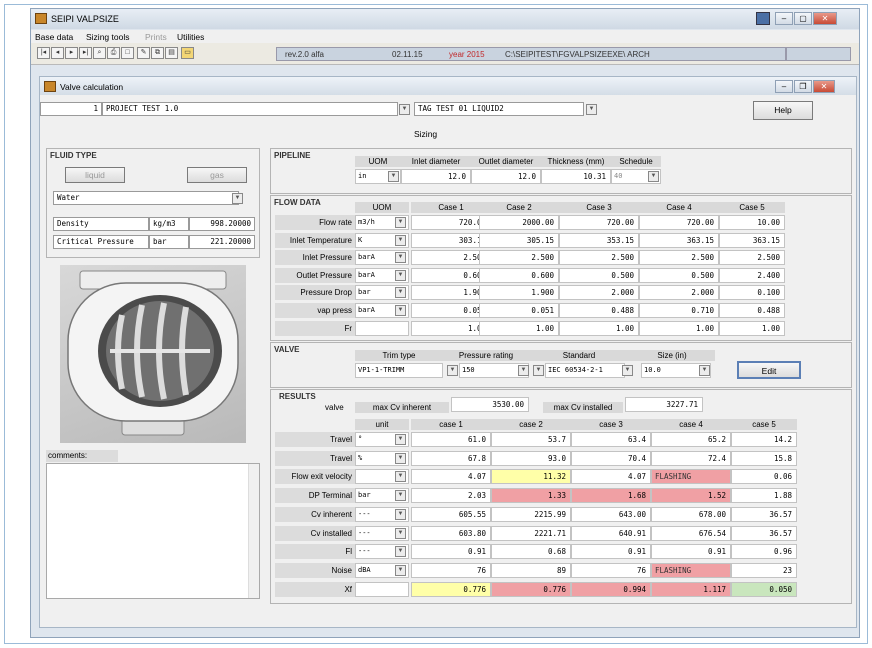 The height and width of the screenshot is (648, 872). What do you see at coordinates (538, 370) in the screenshot?
I see `standard-dropdown-icon-left: ▼` at bounding box center [538, 370].